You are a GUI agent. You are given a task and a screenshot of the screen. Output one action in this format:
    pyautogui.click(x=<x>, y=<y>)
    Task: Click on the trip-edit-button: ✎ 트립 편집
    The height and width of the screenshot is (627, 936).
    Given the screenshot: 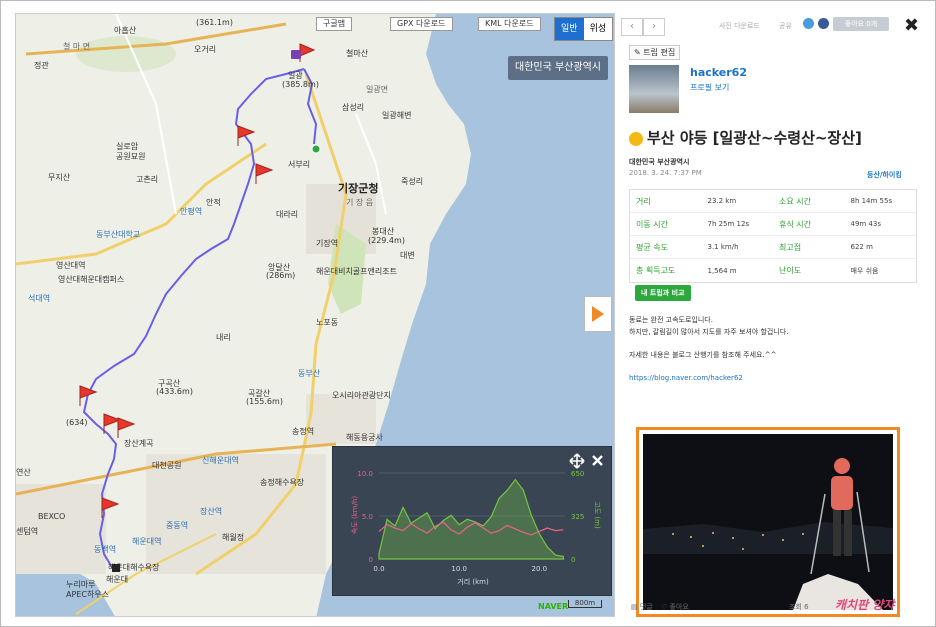 What is the action you would take?
    pyautogui.click(x=655, y=52)
    